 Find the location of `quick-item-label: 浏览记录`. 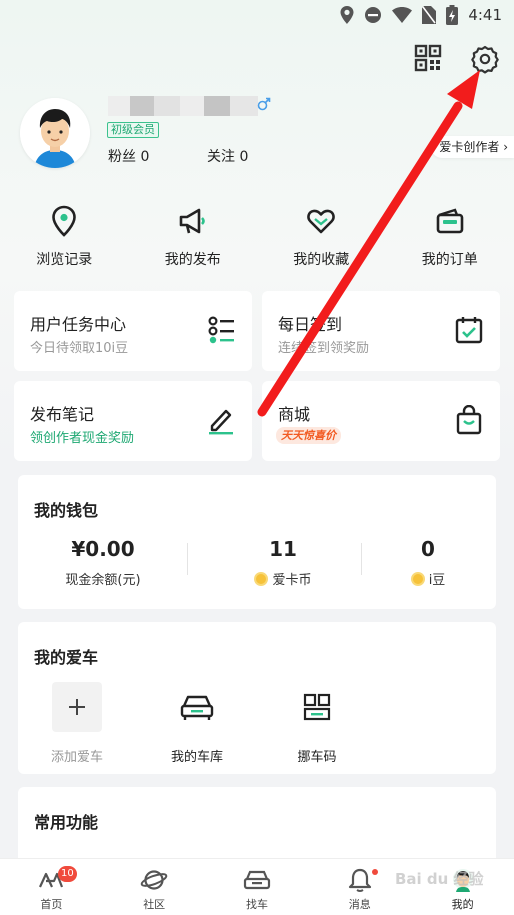

quick-item-label: 浏览记录 is located at coordinates (64, 260).